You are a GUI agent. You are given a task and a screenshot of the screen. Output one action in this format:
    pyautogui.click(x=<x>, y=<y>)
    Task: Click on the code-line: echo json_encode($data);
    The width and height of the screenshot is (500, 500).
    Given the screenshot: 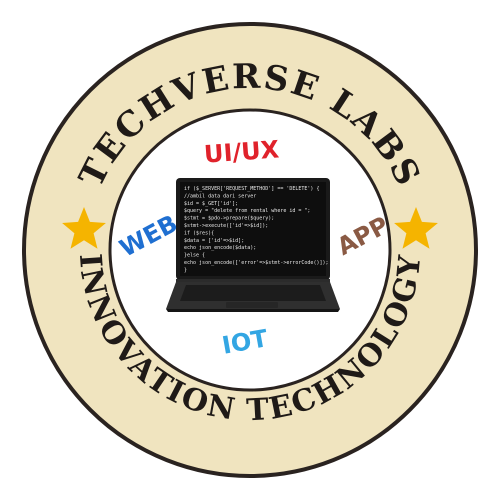 What is the action you would take?
    pyautogui.click(x=220, y=248)
    